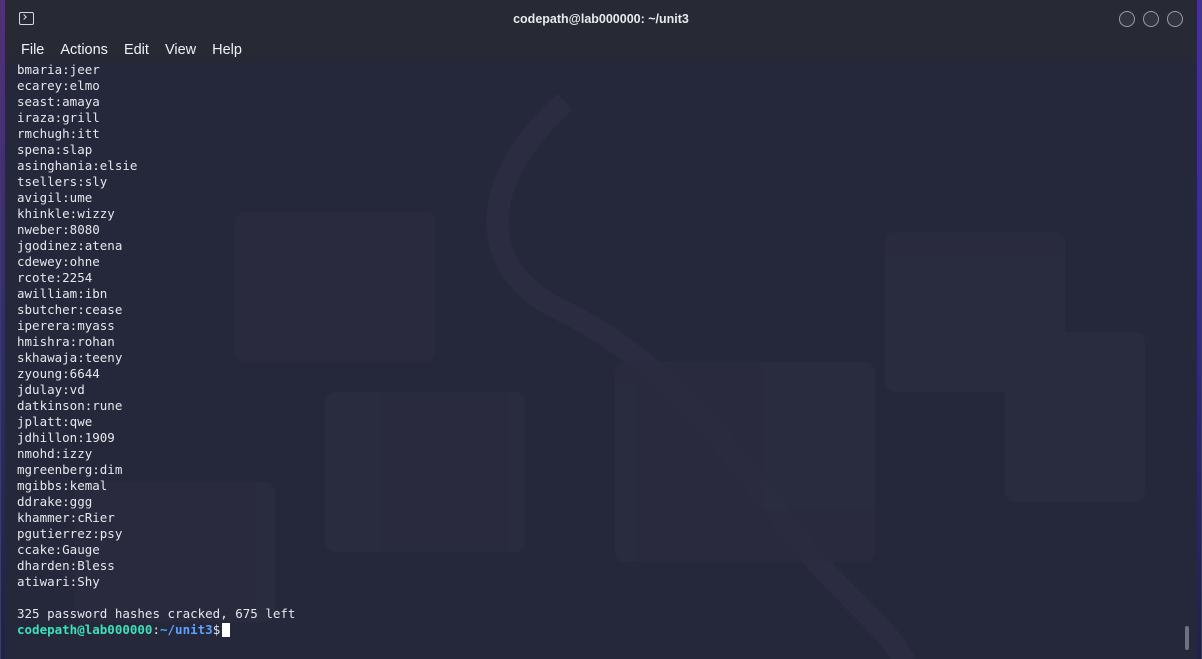 This screenshot has width=1202, height=659. I want to click on terminal-line: iperera:myass, so click(66, 325).